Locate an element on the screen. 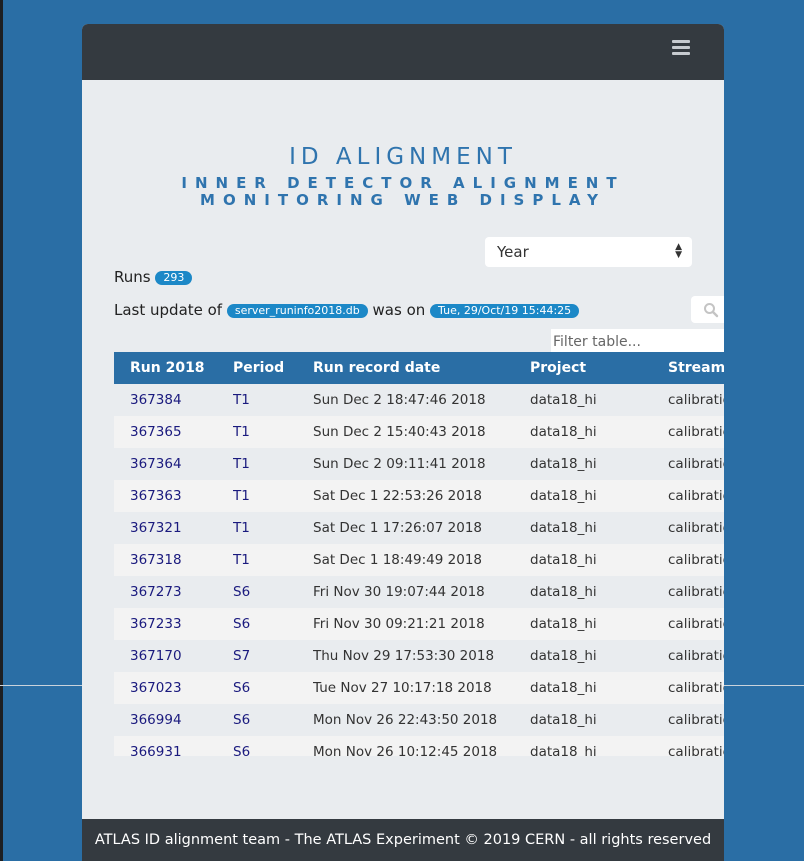  run-number-link: 367321 is located at coordinates (156, 528).